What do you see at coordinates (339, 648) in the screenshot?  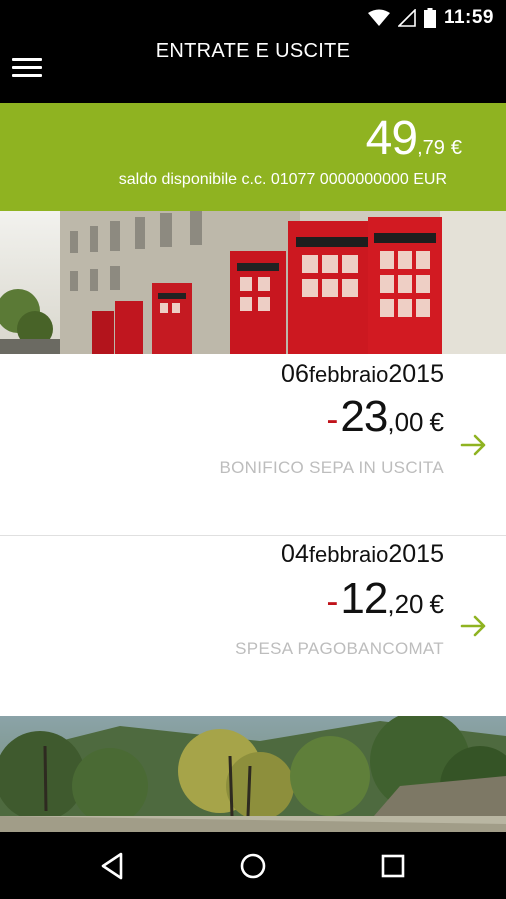 I see `transaction-description: SPESA PAGOBANCOMAT` at bounding box center [339, 648].